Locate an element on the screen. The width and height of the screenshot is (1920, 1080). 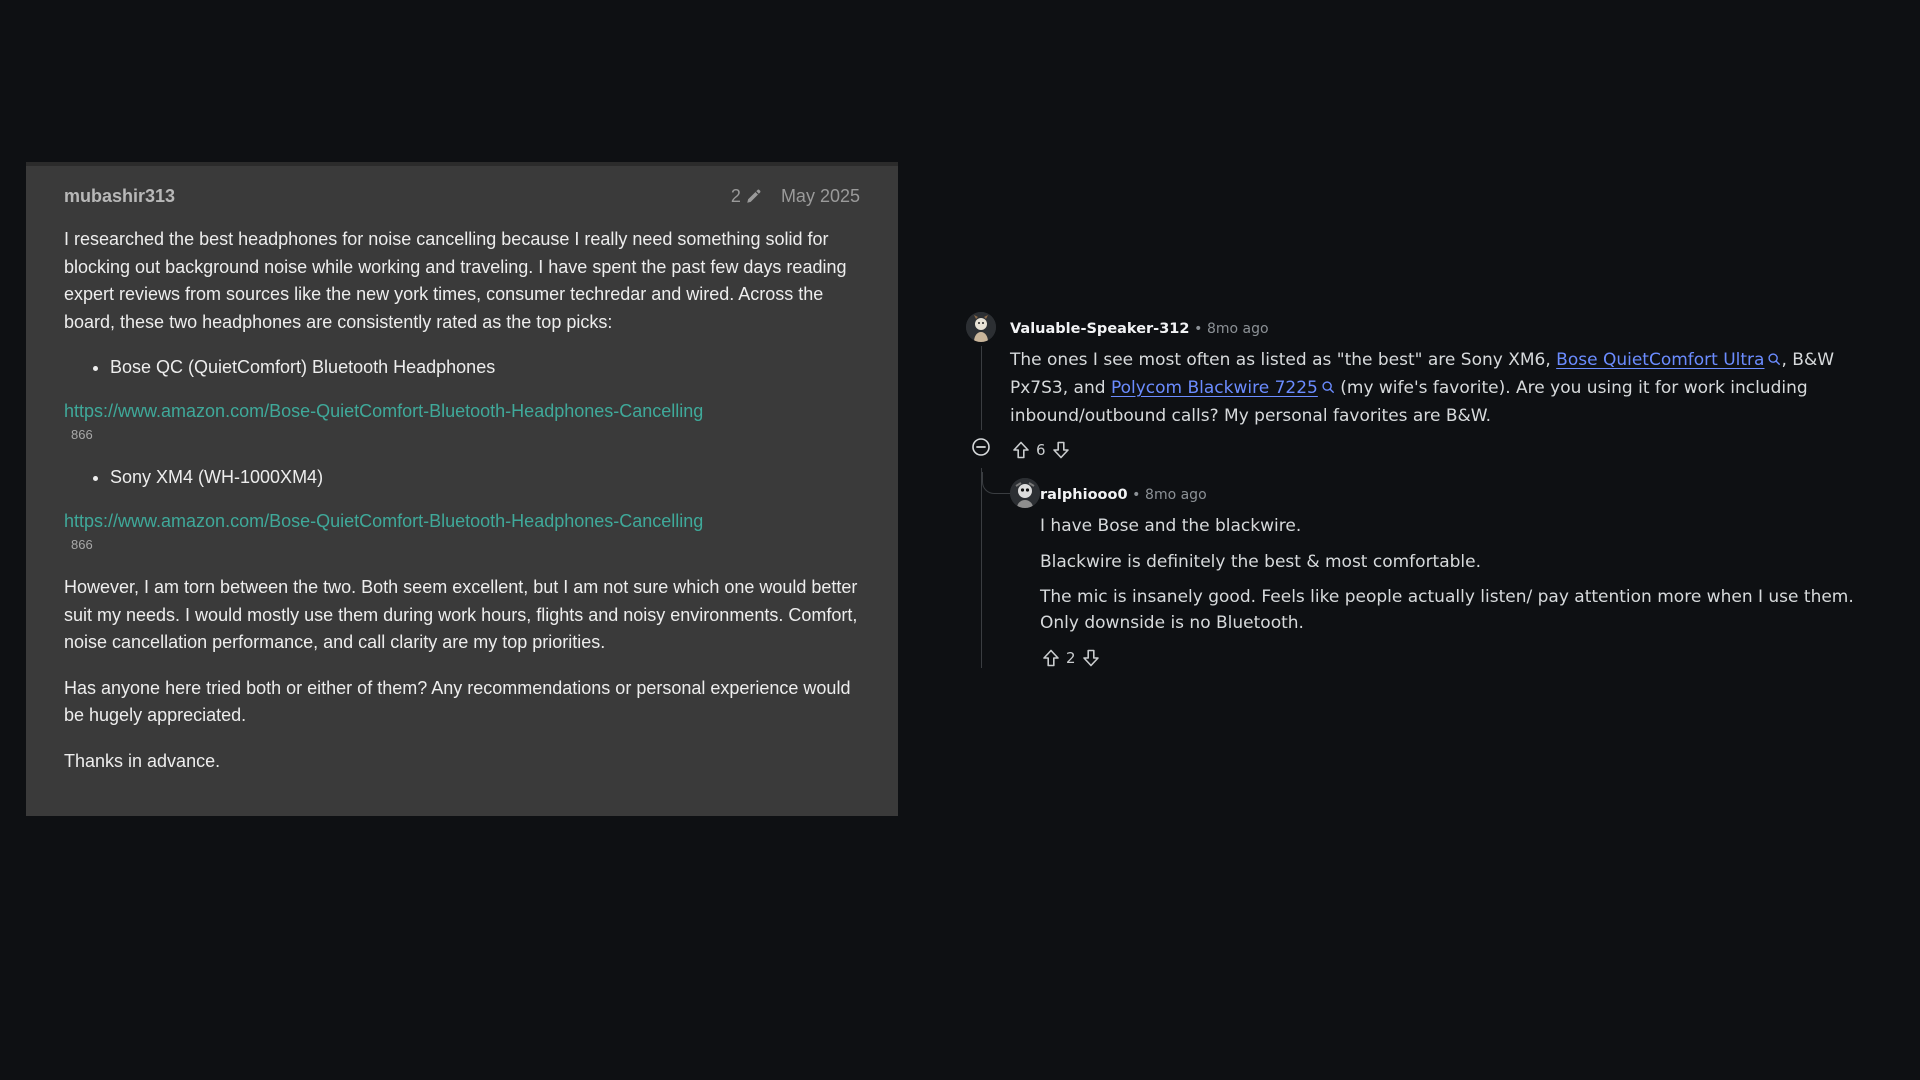
comment-author: ralphiooo0 is located at coordinates (1084, 495).